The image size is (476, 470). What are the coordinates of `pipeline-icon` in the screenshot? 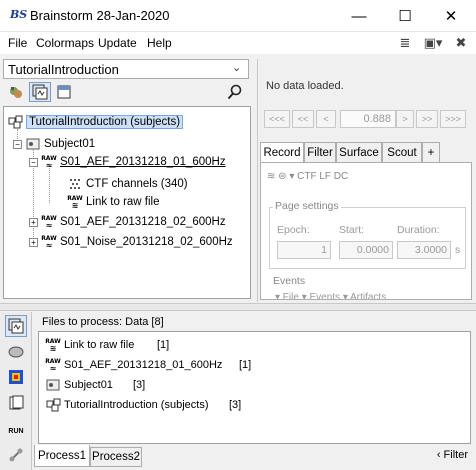 It's located at (16, 455).